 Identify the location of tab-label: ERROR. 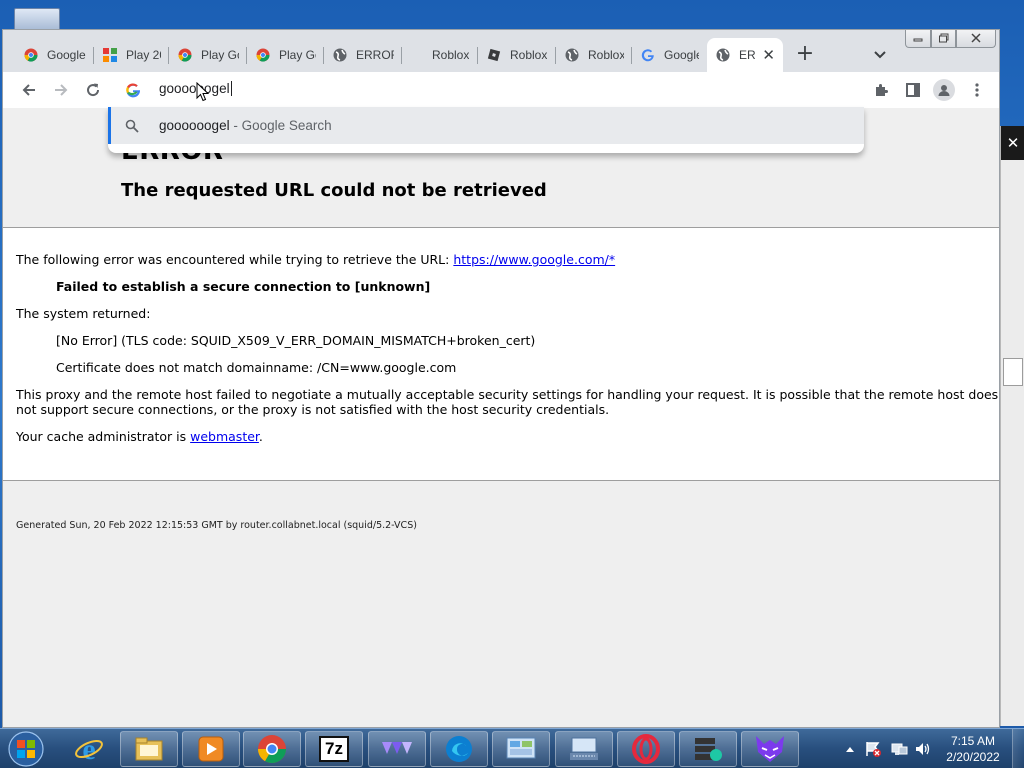
(375, 55).